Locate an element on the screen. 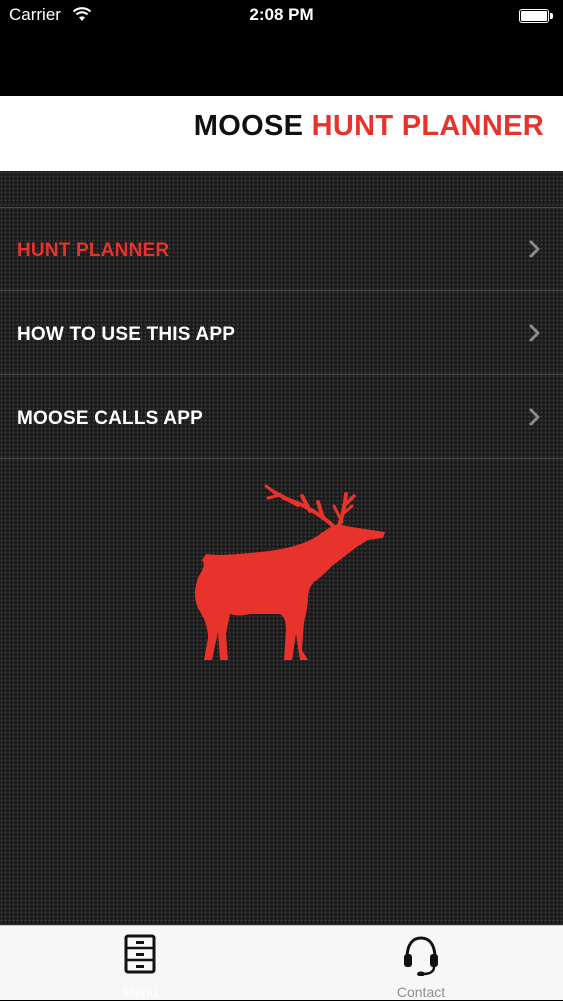  status-bar: Carrier 2:08 PM is located at coordinates (281, 16).